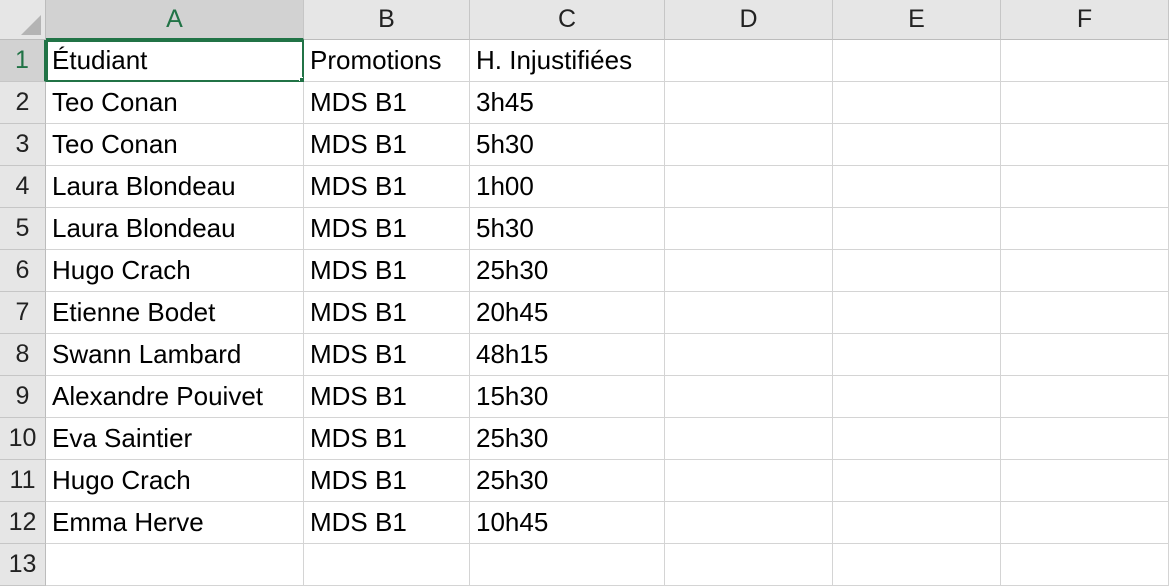 The image size is (1169, 586). I want to click on cell-d10, so click(749, 439).